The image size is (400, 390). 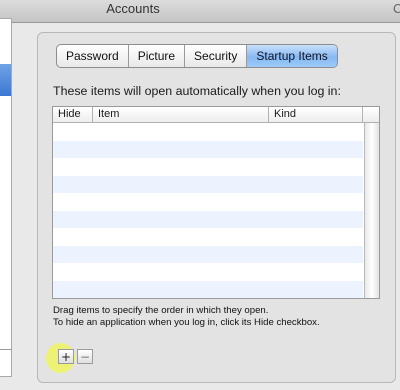 What do you see at coordinates (133, 8) in the screenshot?
I see `window-title: Accounts` at bounding box center [133, 8].